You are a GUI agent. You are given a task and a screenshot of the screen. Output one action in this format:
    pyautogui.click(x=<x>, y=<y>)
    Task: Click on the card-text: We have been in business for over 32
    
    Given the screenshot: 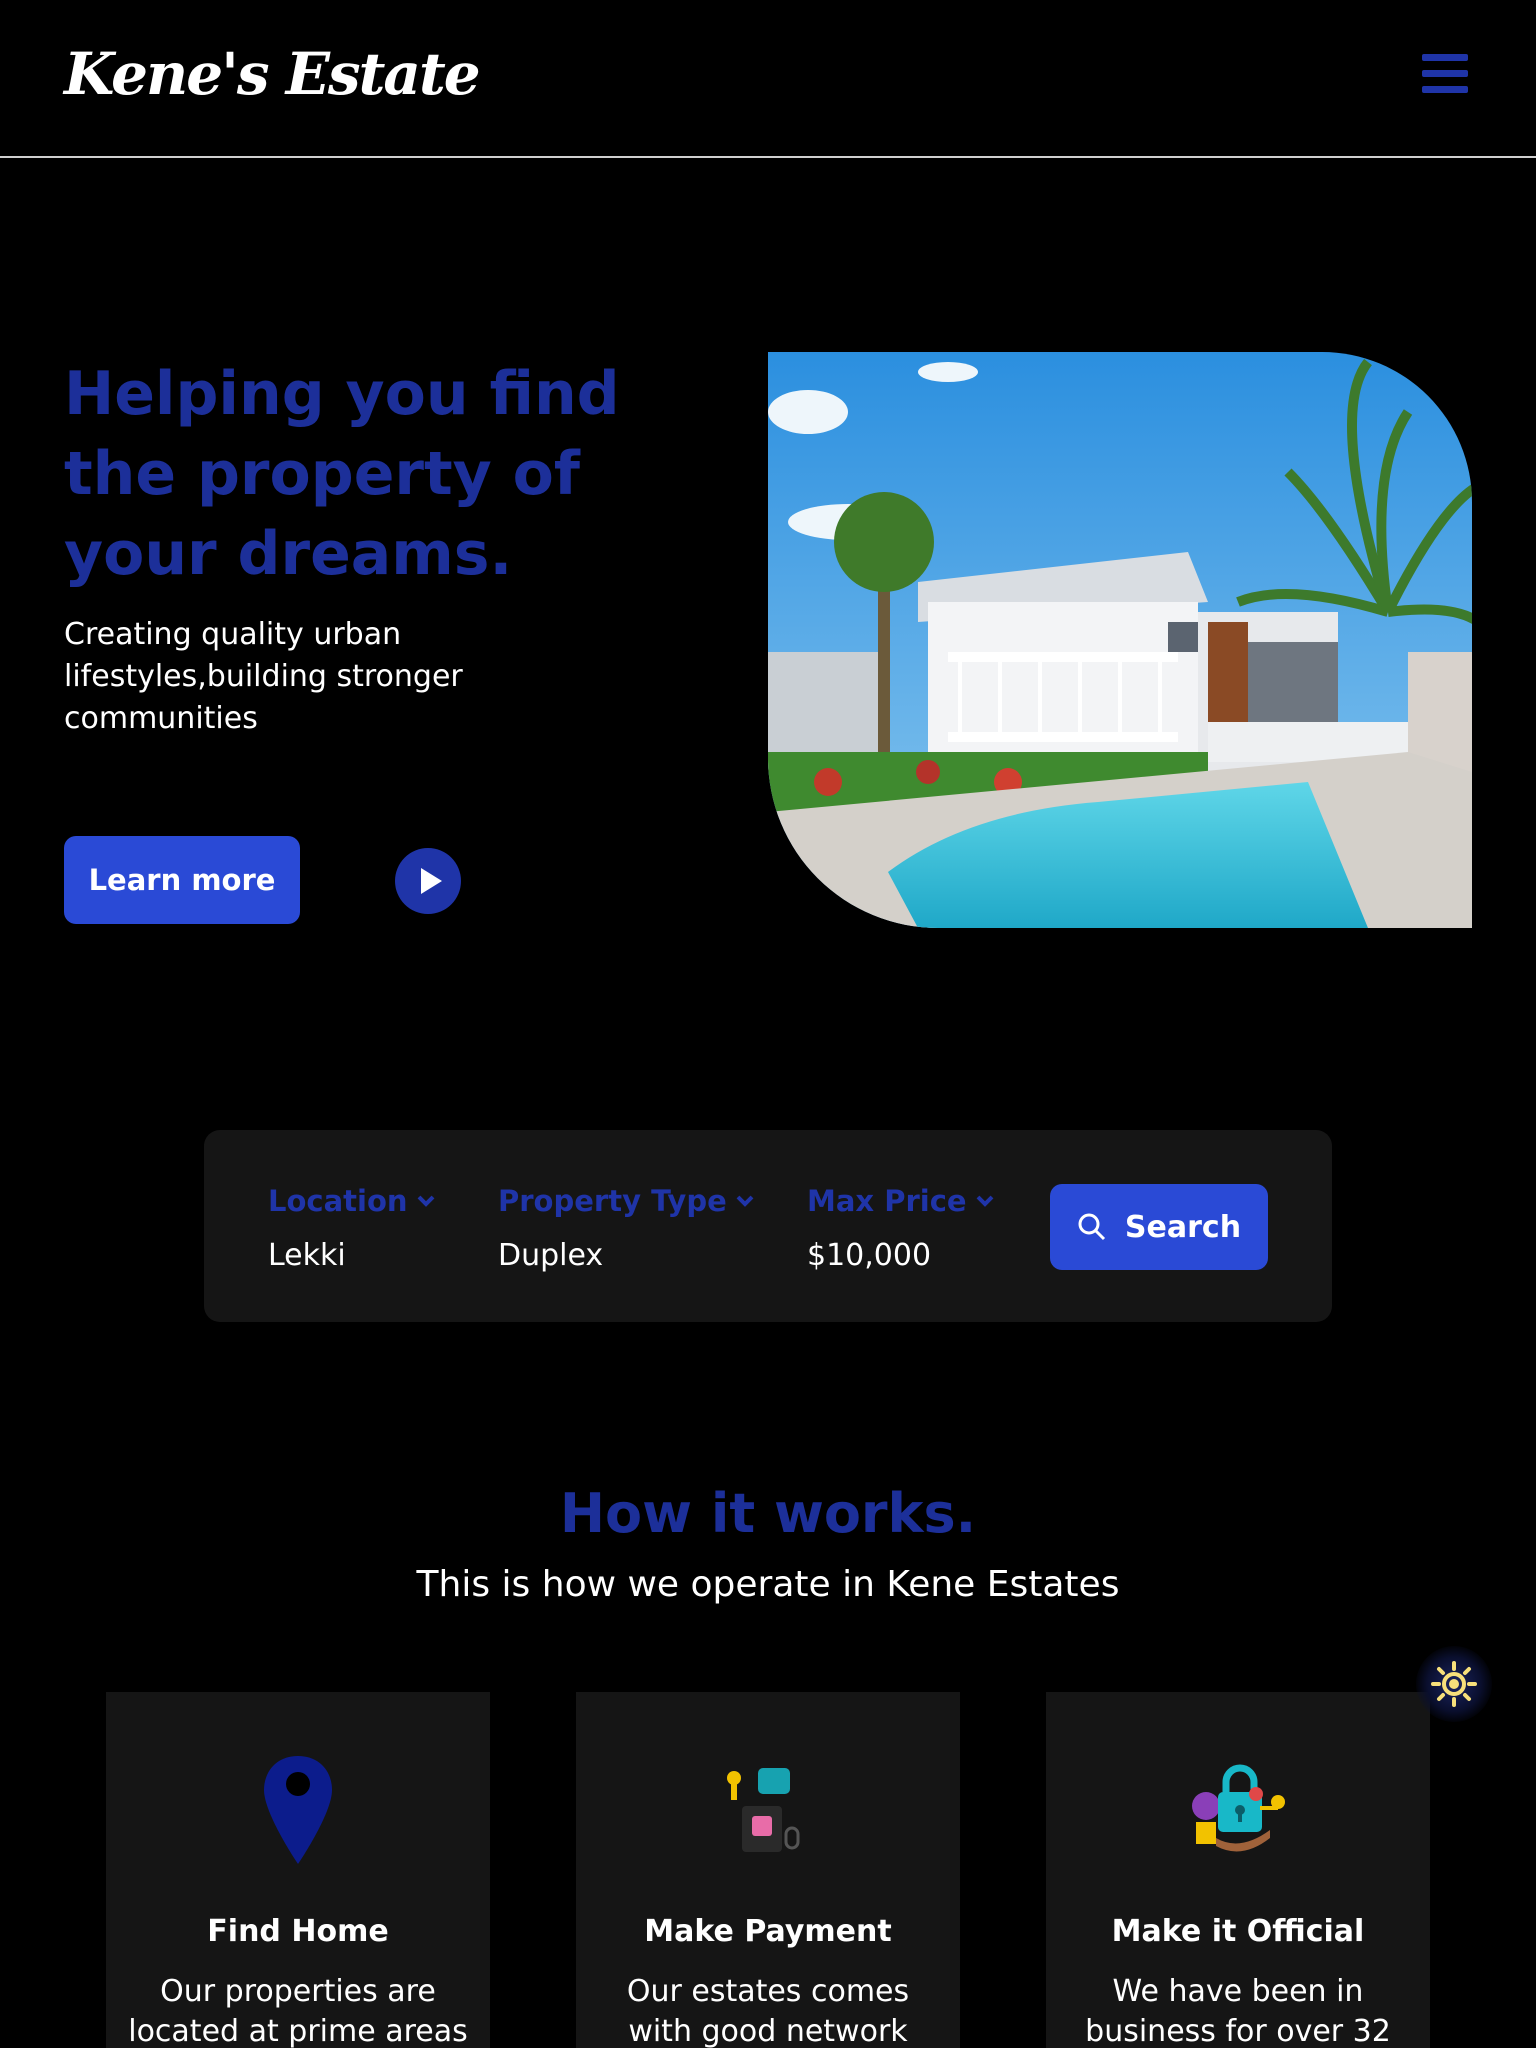 What is the action you would take?
    pyautogui.click(x=1238, y=2011)
    